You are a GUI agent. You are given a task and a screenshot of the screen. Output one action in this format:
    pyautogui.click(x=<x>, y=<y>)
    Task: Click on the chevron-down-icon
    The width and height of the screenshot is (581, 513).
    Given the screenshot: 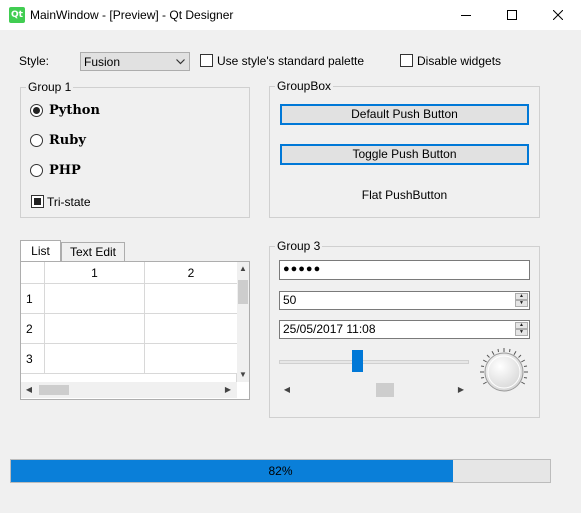 What is the action you would take?
    pyautogui.click(x=180, y=62)
    